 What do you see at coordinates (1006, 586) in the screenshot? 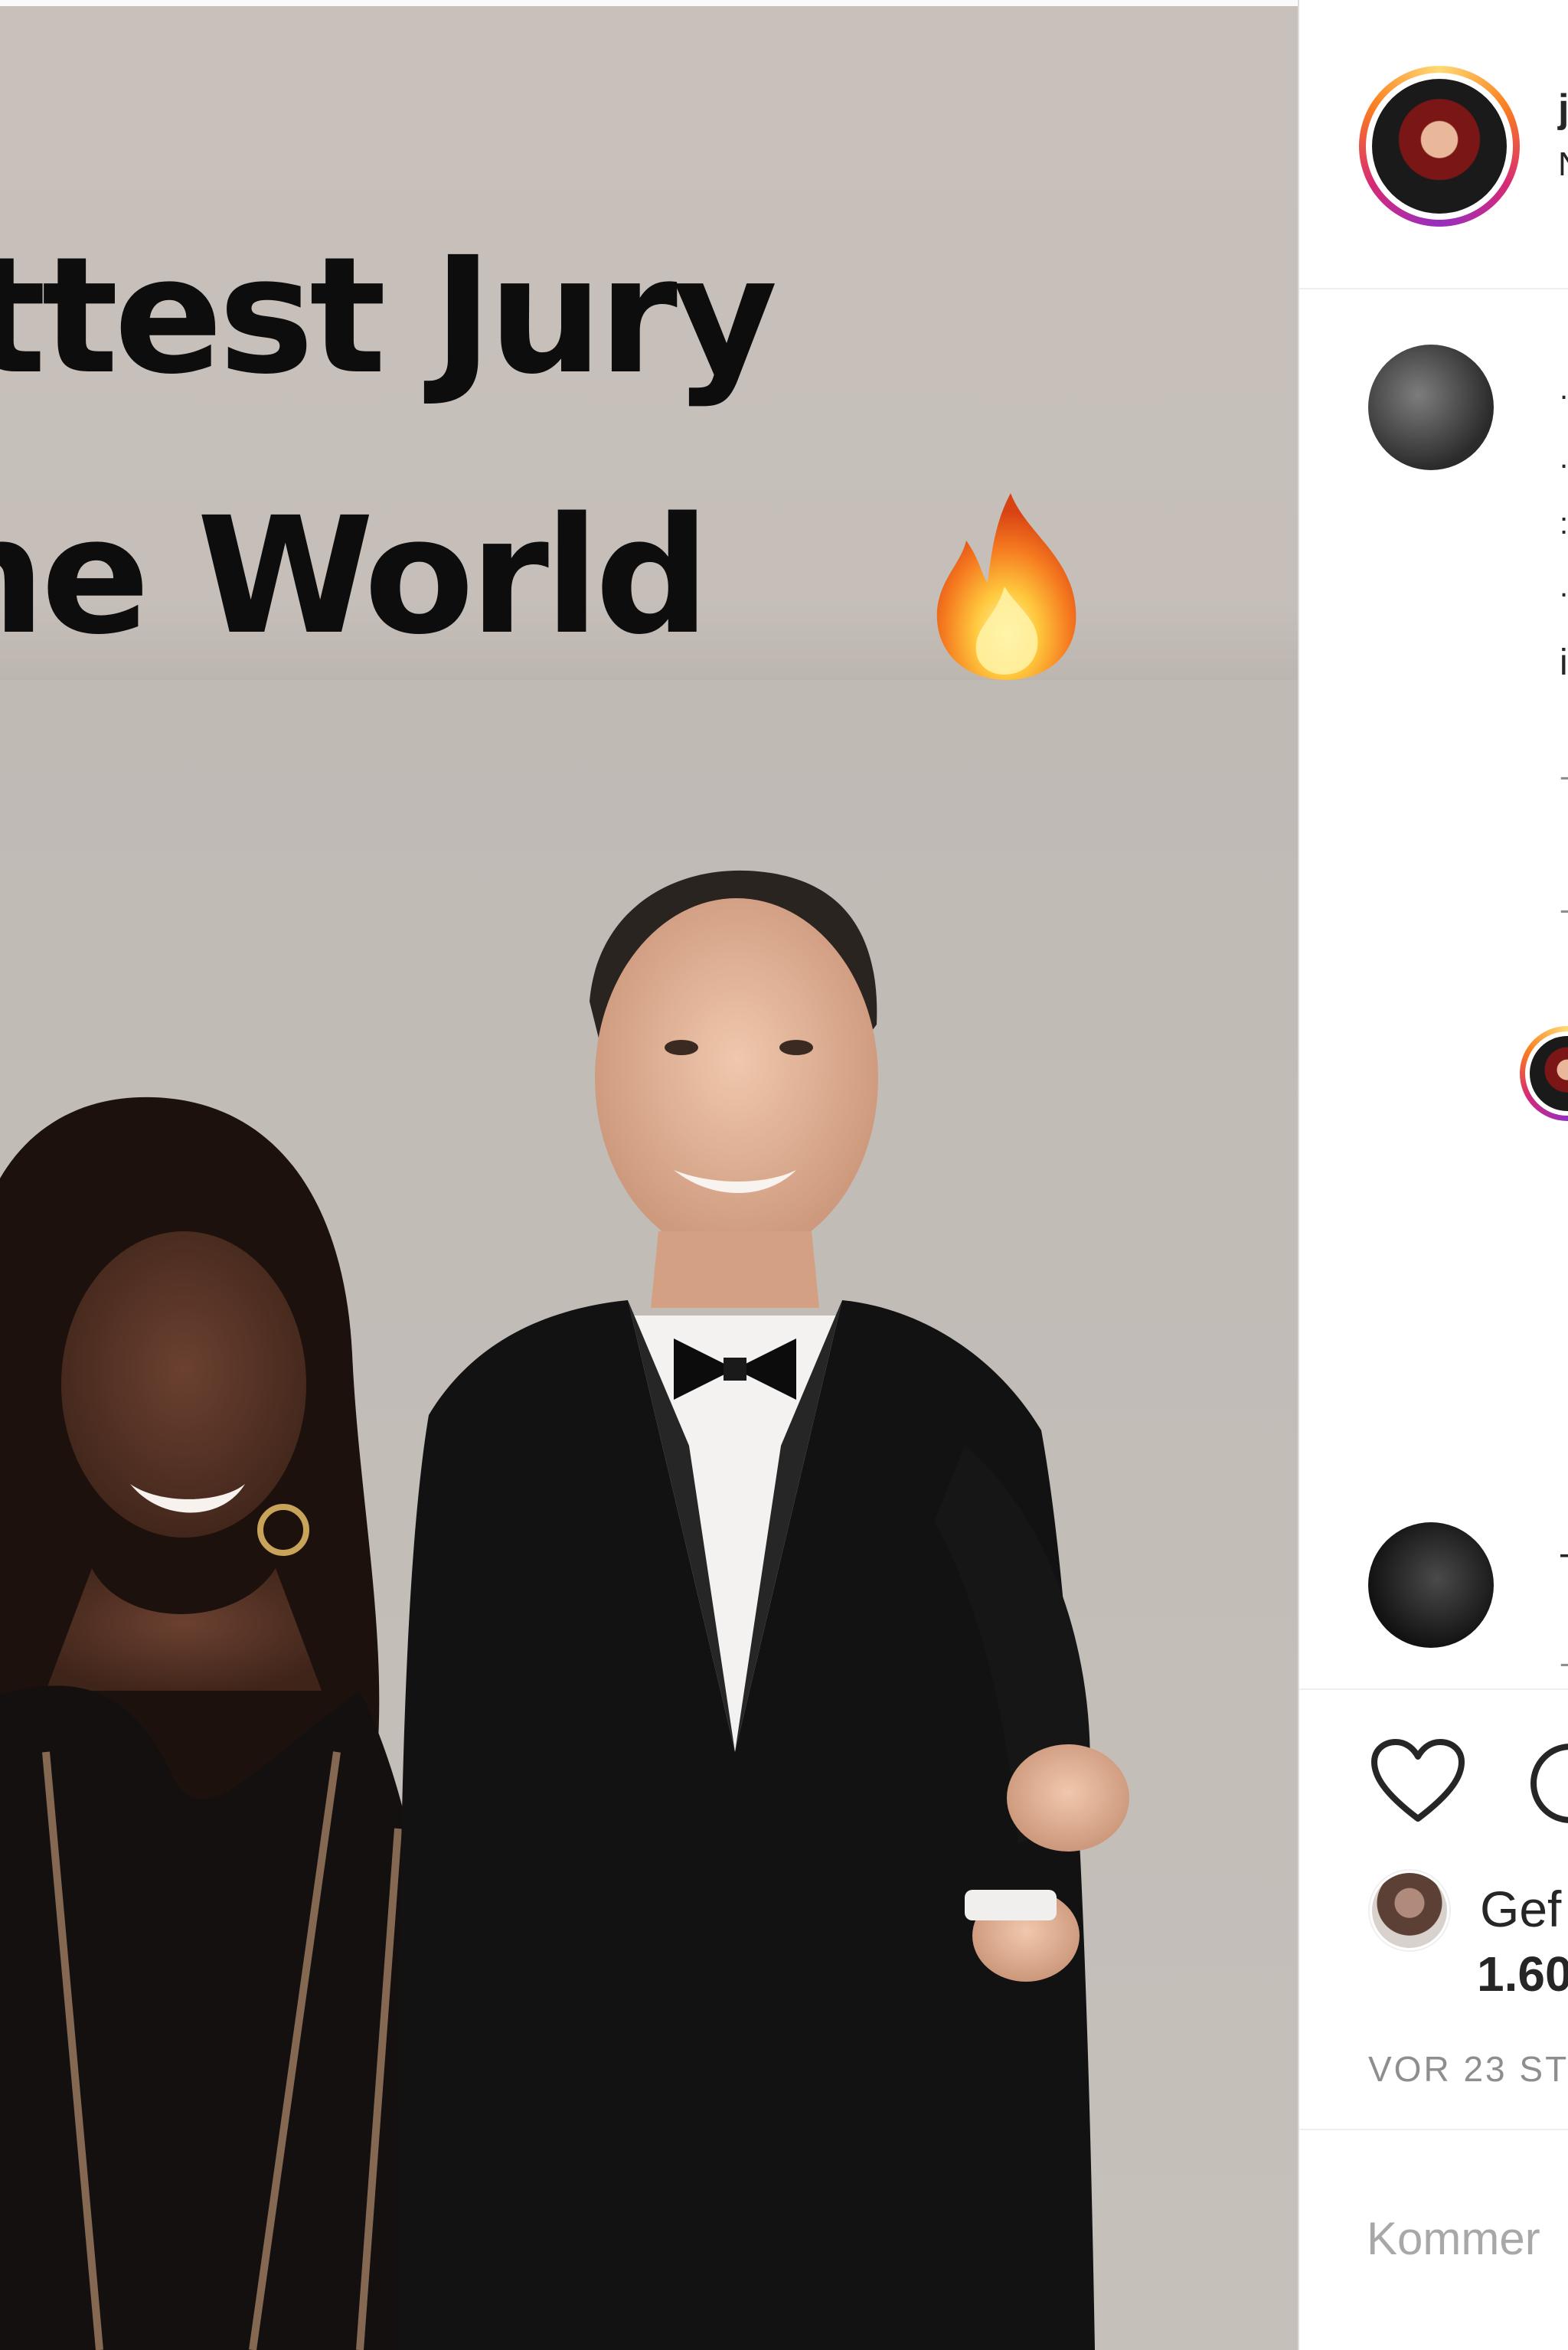
I see `fire-emoji-icon` at bounding box center [1006, 586].